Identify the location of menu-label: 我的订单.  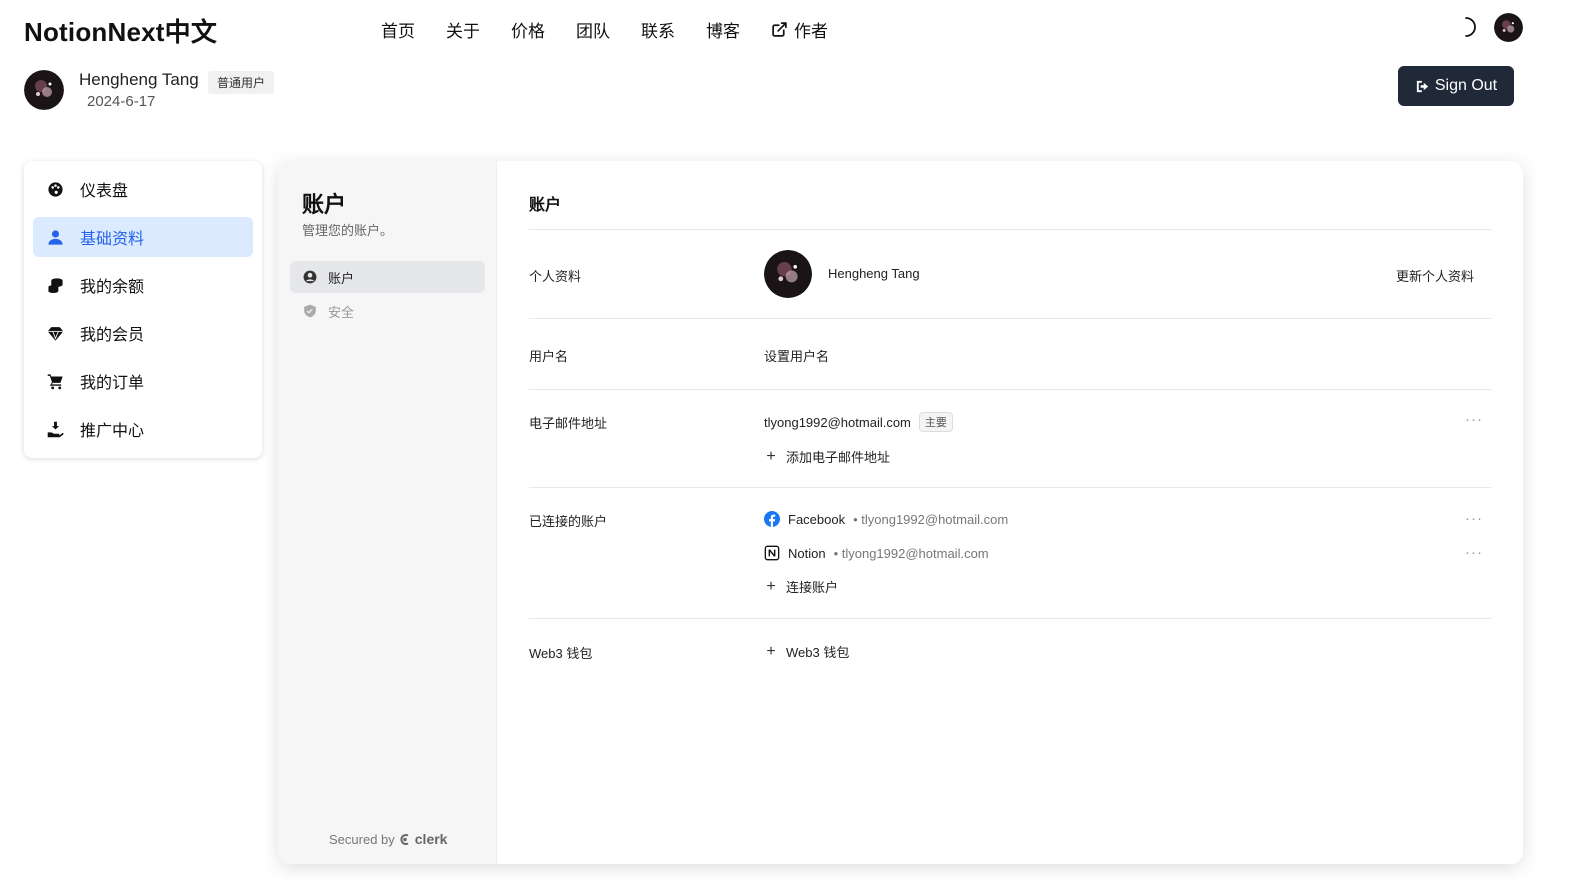
(112, 383).